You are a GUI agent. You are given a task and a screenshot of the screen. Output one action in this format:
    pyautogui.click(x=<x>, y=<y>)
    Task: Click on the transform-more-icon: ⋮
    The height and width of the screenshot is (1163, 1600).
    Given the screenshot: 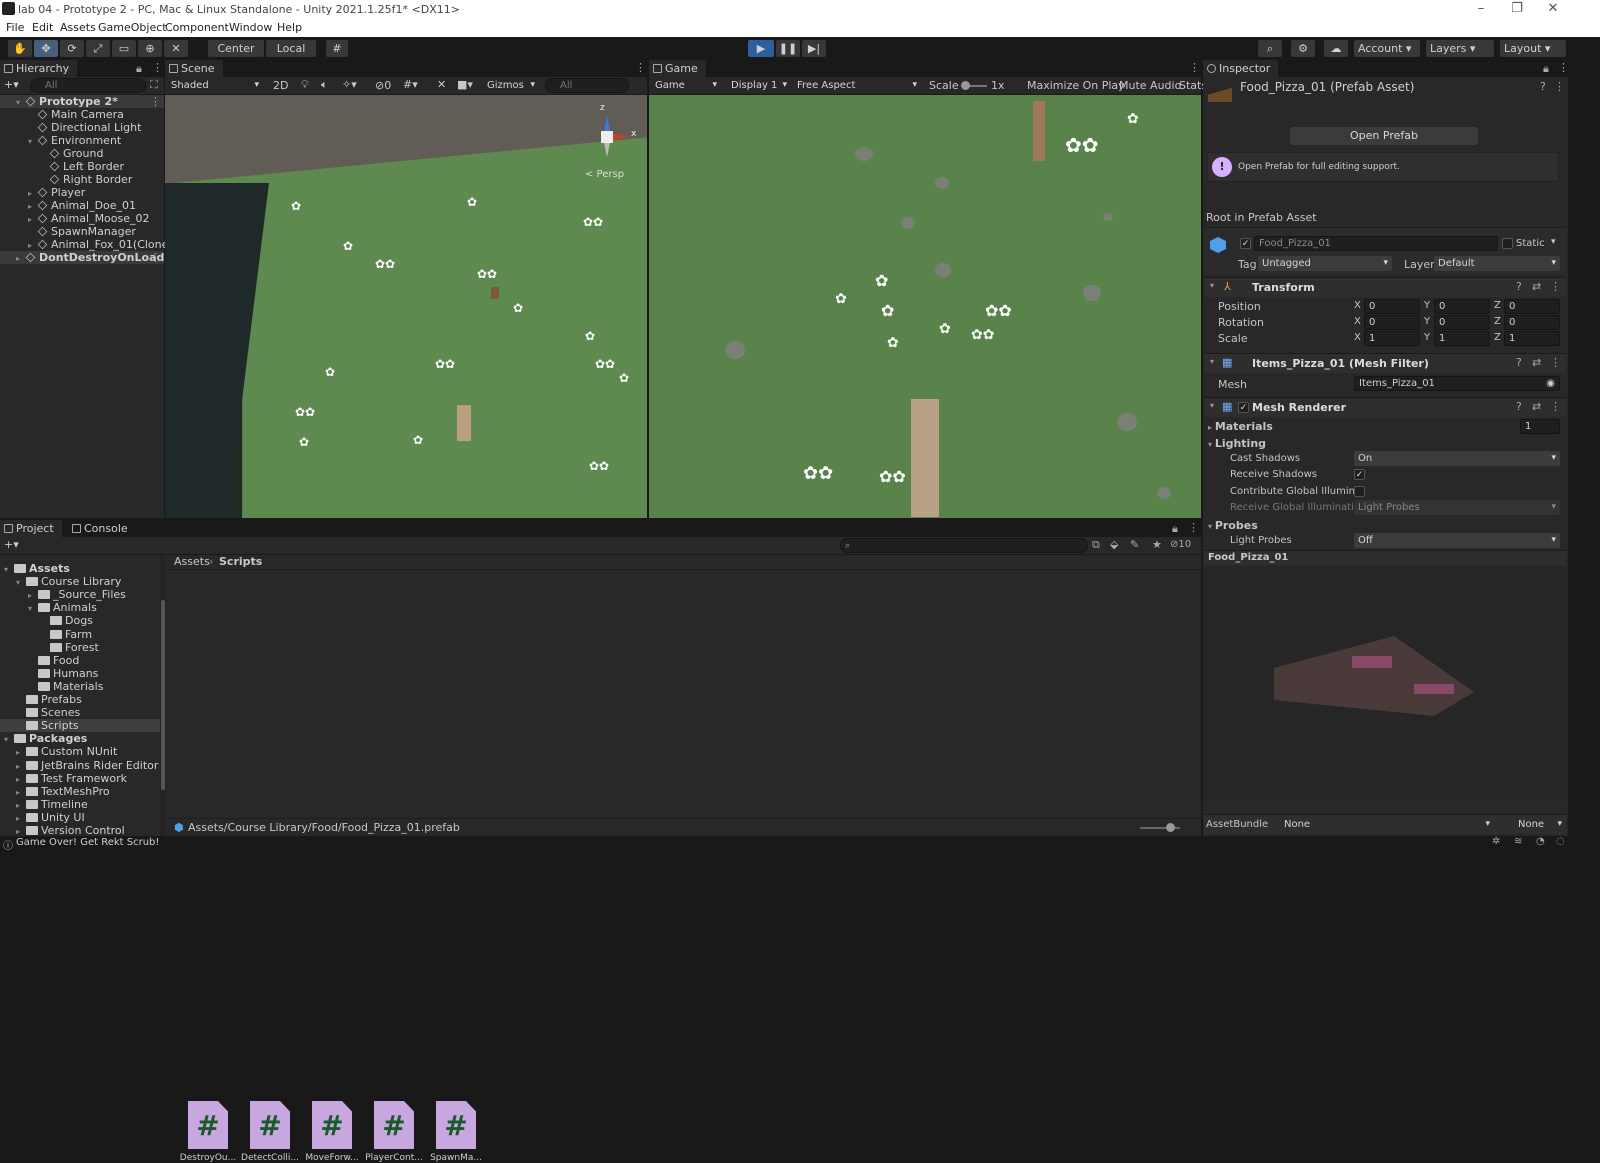 What is the action you would take?
    pyautogui.click(x=1555, y=286)
    